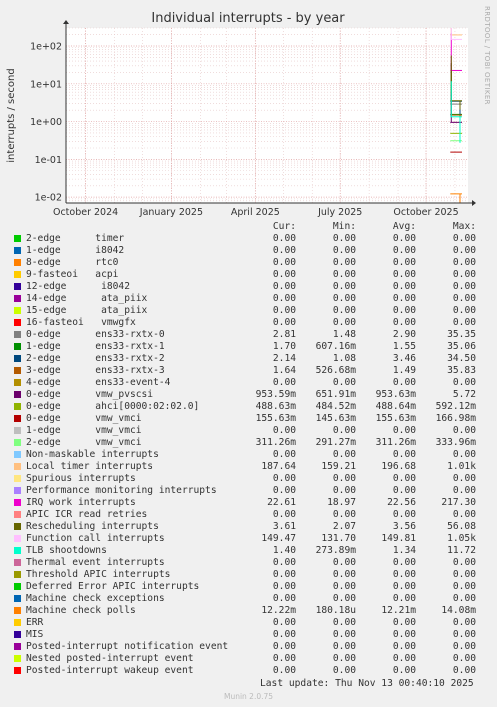 The height and width of the screenshot is (707, 497). I want to click on legend-value-max: 1.05k, so click(461, 538).